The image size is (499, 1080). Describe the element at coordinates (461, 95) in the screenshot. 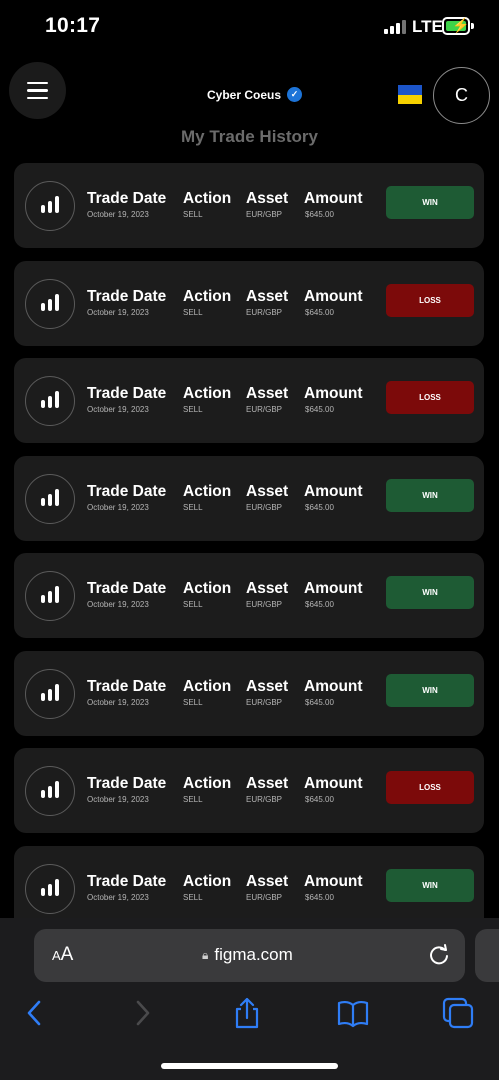

I see `avatar-button: C` at that location.